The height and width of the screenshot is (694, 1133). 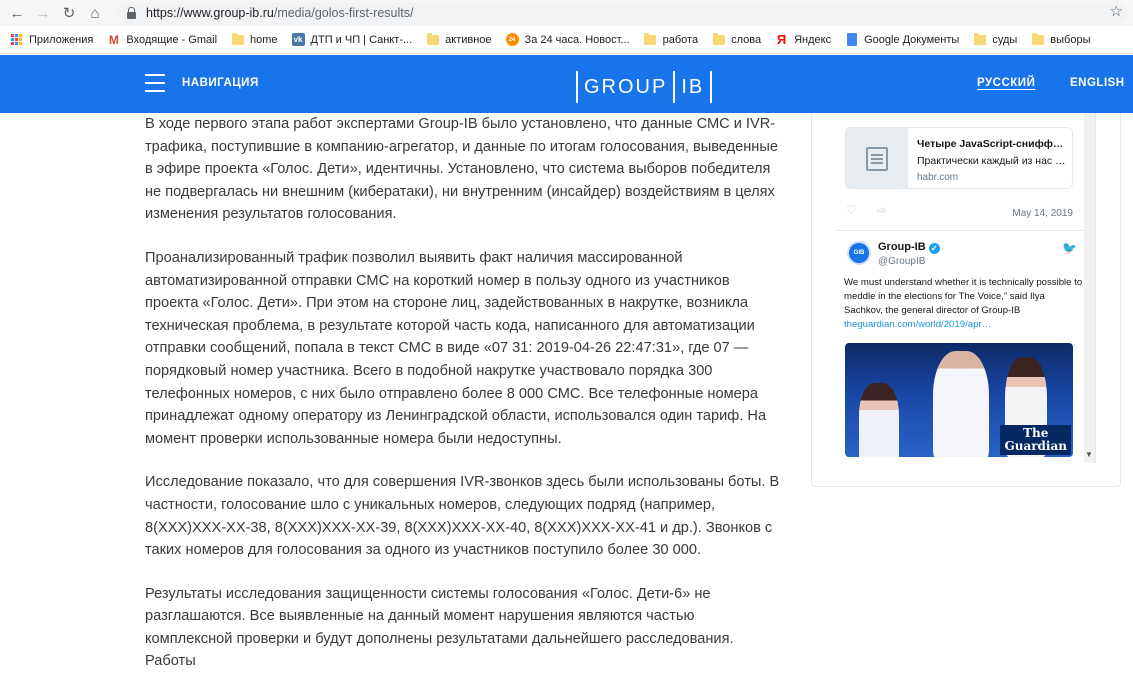 What do you see at coordinates (172, 39) in the screenshot?
I see `bookmark-label: Входящие - Gmail` at bounding box center [172, 39].